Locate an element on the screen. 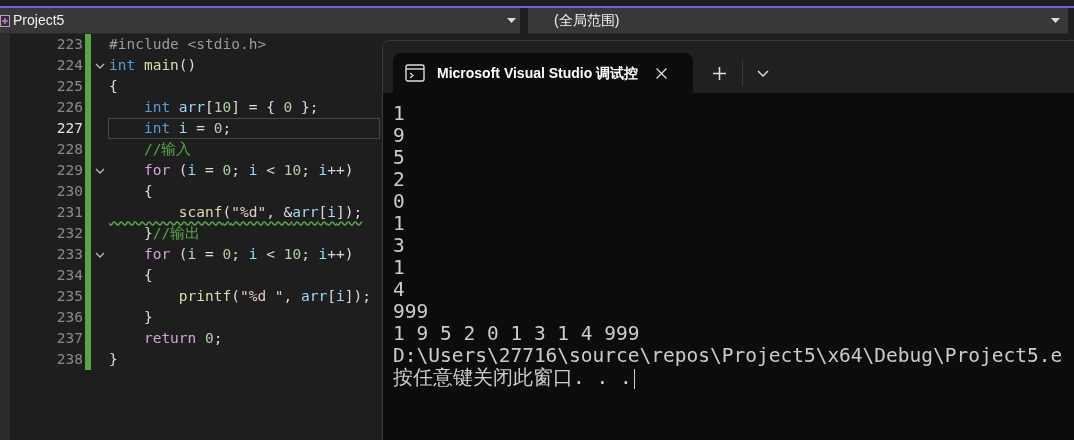  console-output-line: D:\Users\27716\source\repos\Project5\x64\Debug\Project5.e is located at coordinates (728, 355).